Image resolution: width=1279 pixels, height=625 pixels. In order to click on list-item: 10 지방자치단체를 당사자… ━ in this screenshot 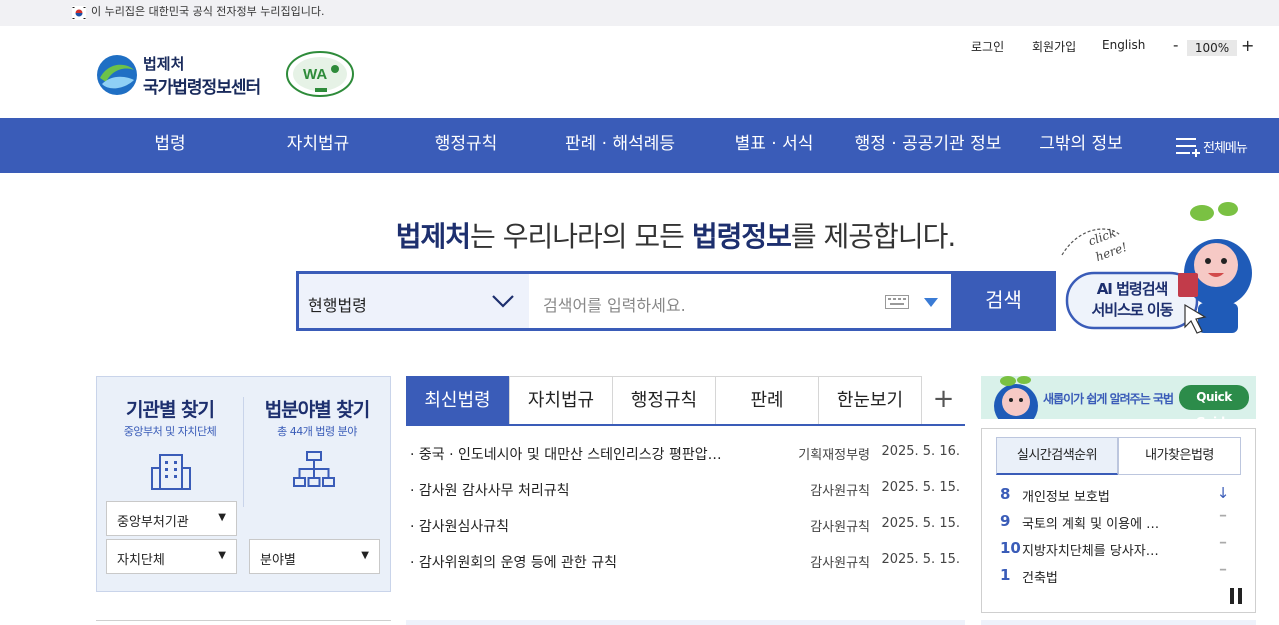, I will do `click(1122, 549)`.